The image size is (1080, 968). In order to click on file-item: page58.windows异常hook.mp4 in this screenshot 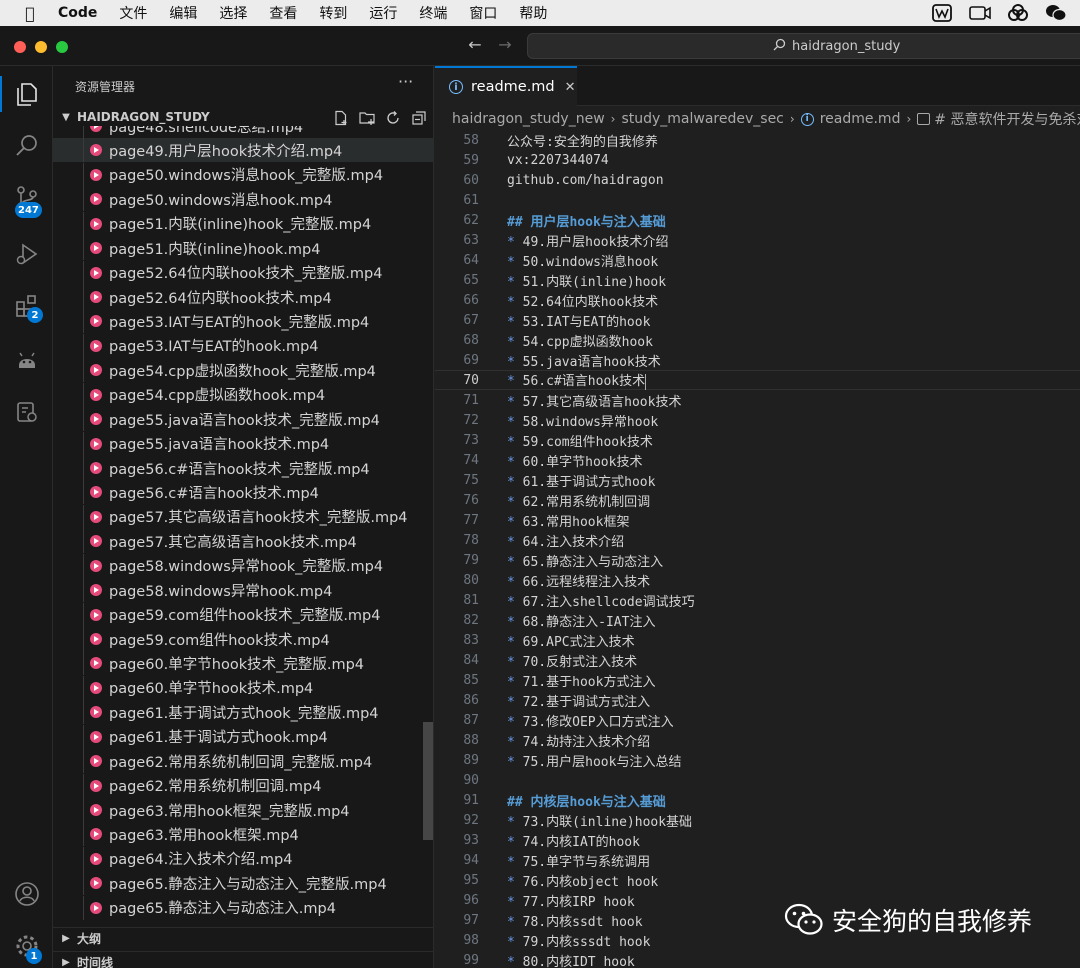, I will do `click(243, 590)`.